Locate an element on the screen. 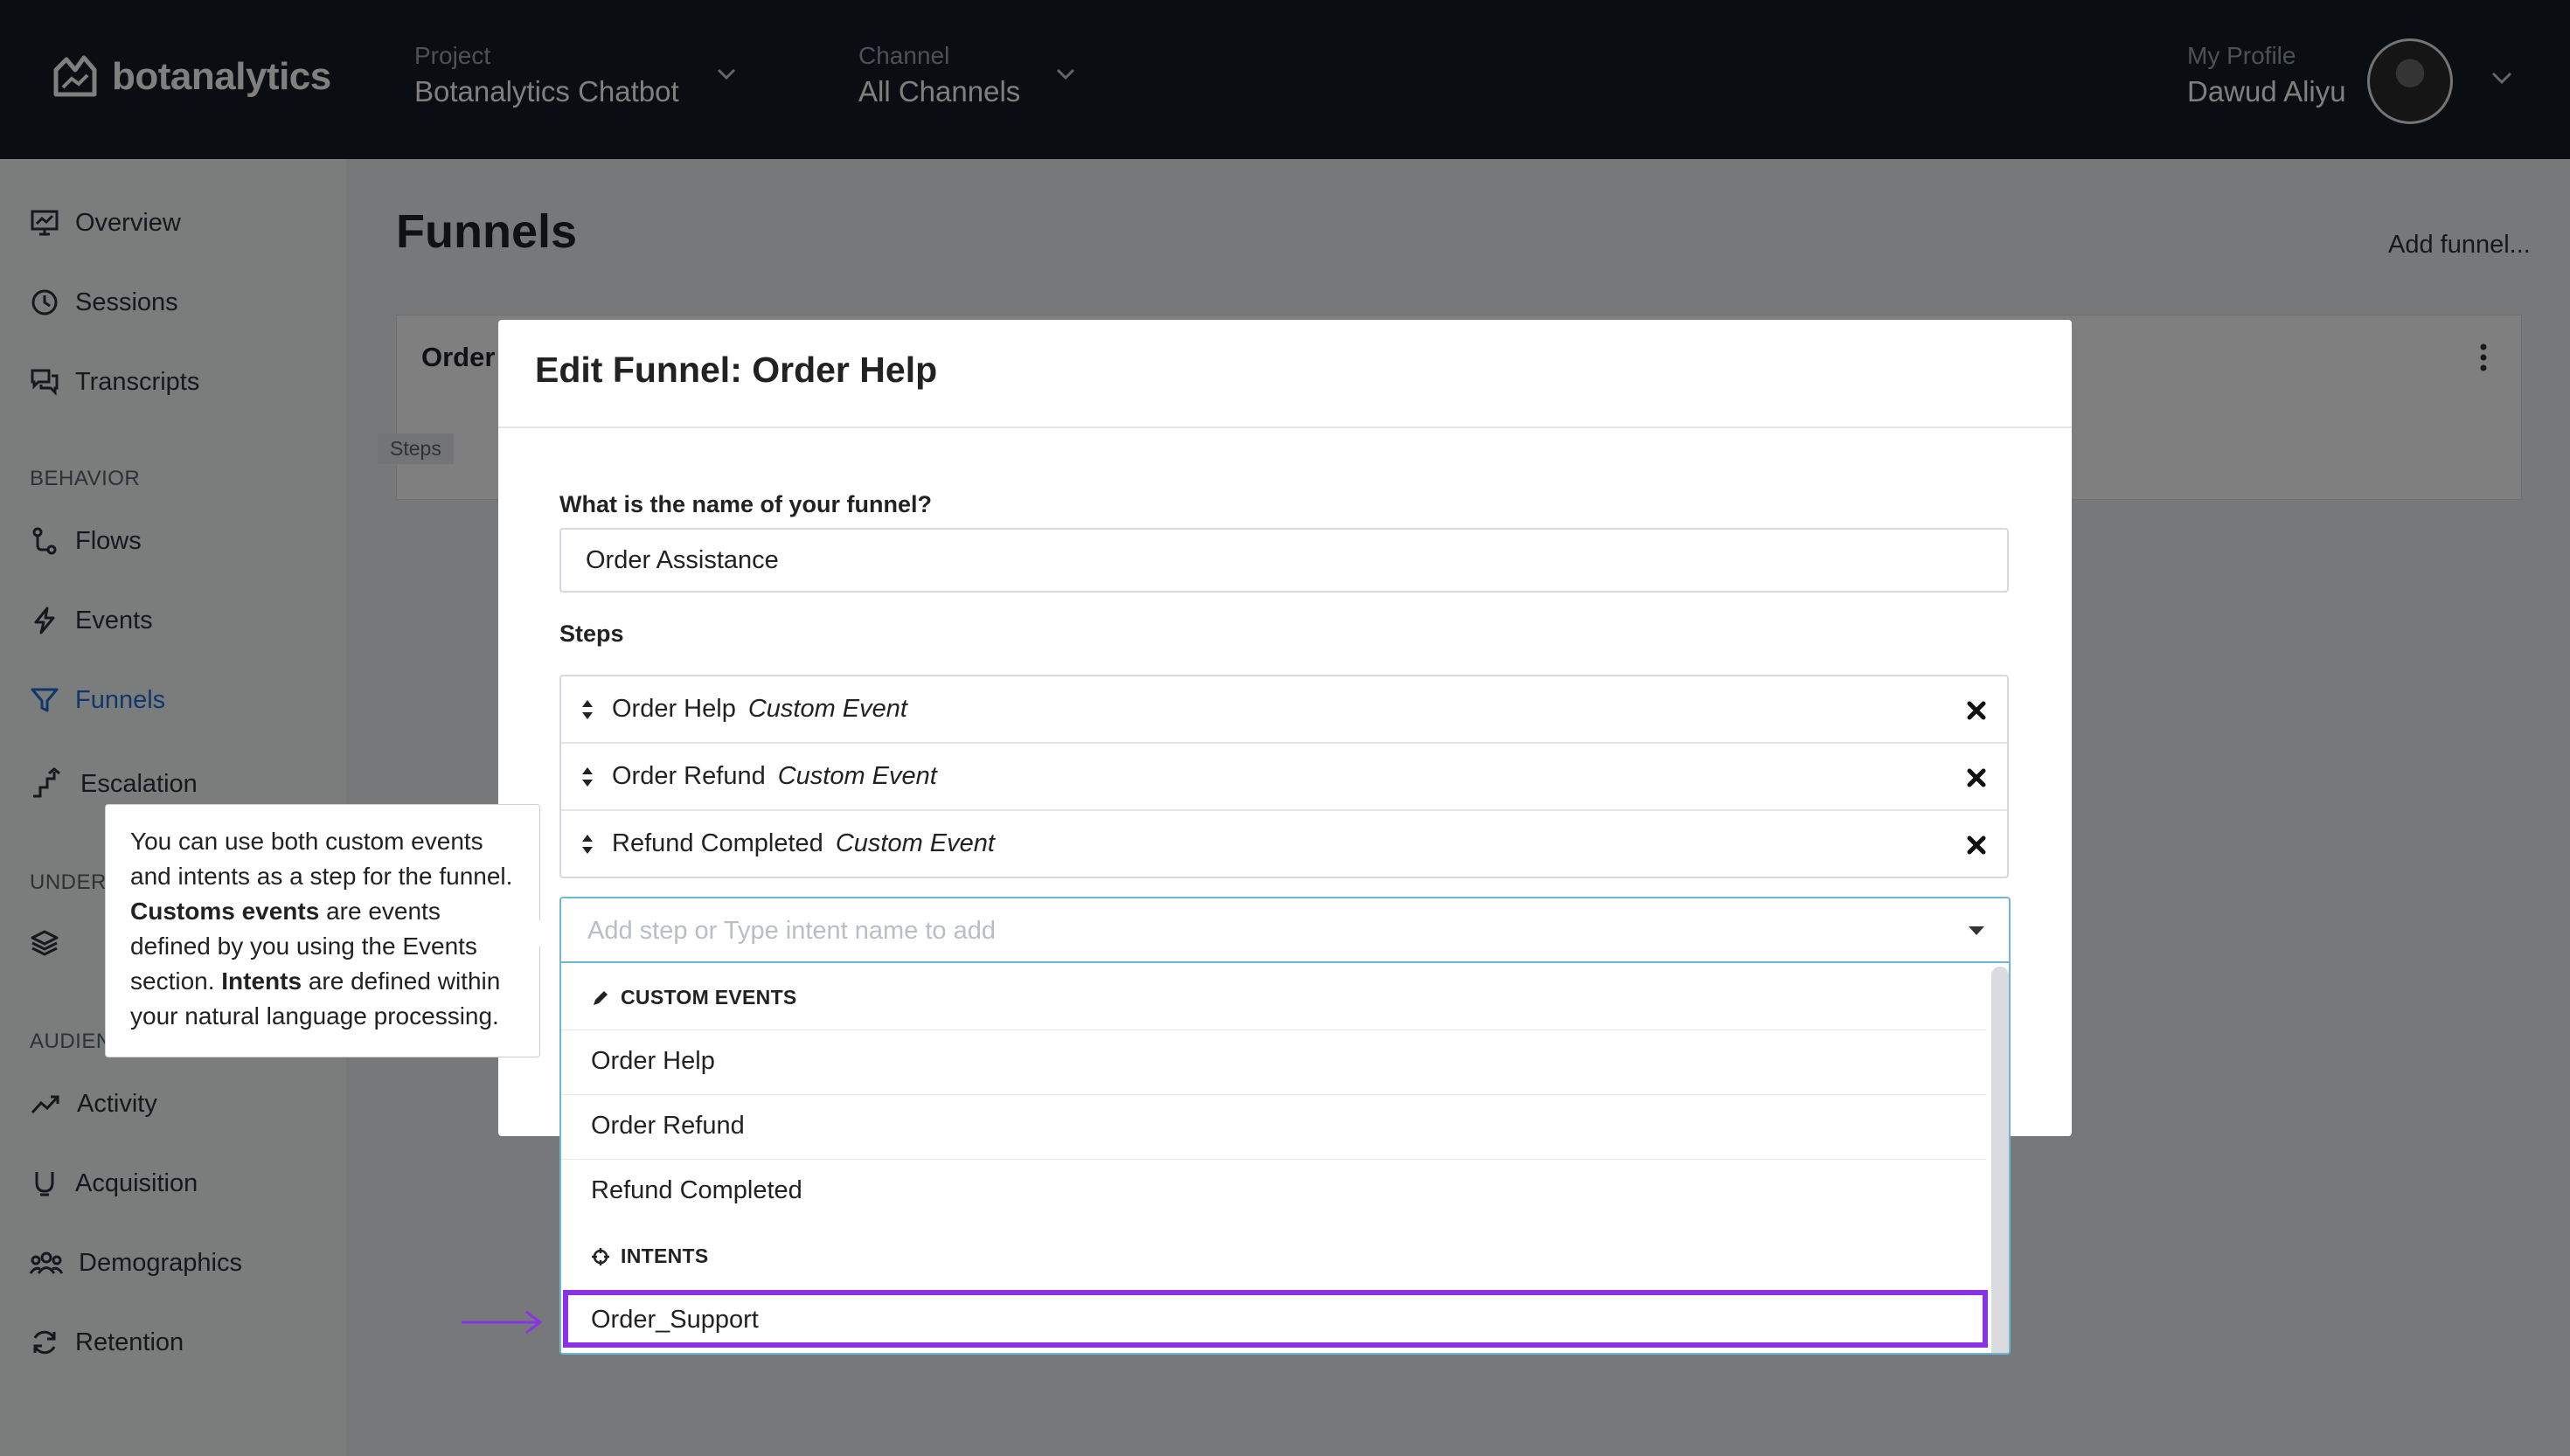  group-custom-events: CUSTOM EVENTS is located at coordinates (694, 997).